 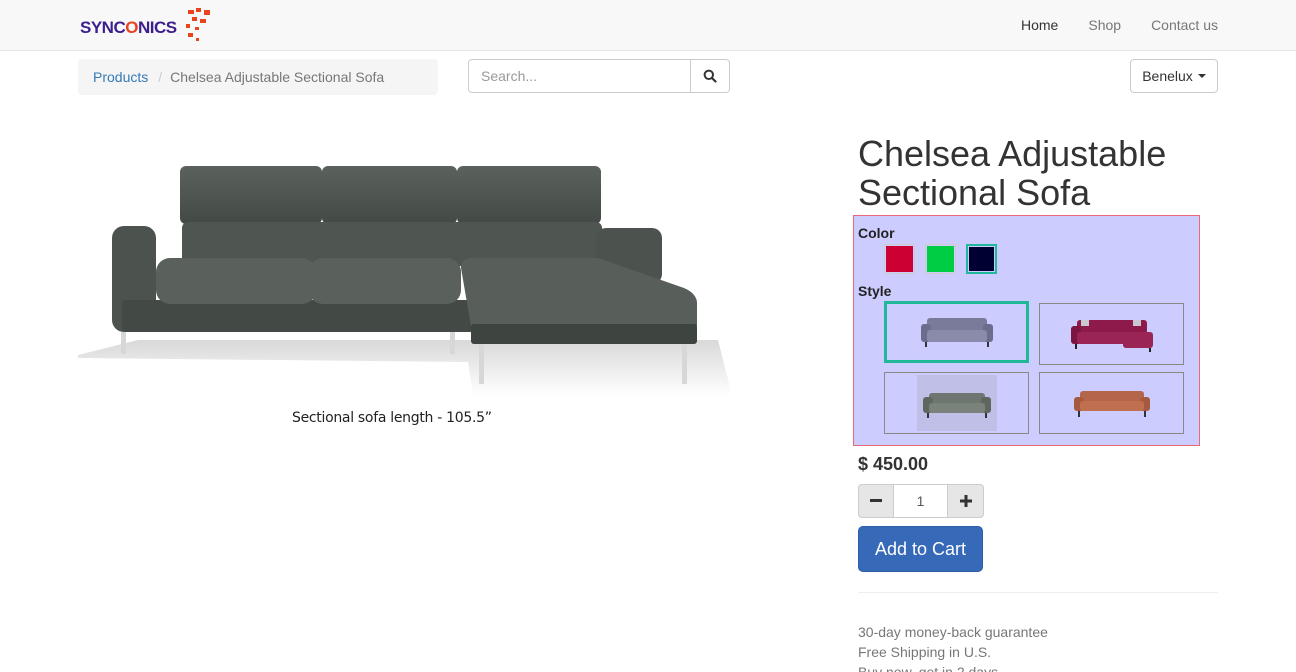 I want to click on search-form, so click(x=599, y=76).